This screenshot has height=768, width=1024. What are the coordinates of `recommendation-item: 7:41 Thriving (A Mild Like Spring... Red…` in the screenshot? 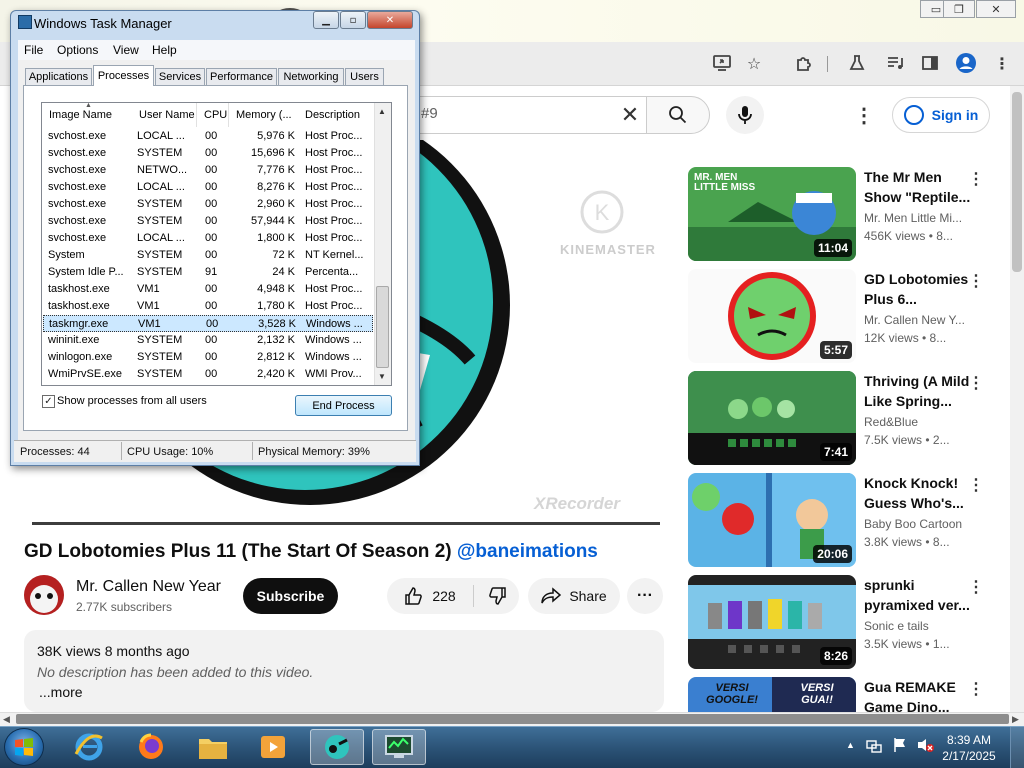 It's located at (849, 418).